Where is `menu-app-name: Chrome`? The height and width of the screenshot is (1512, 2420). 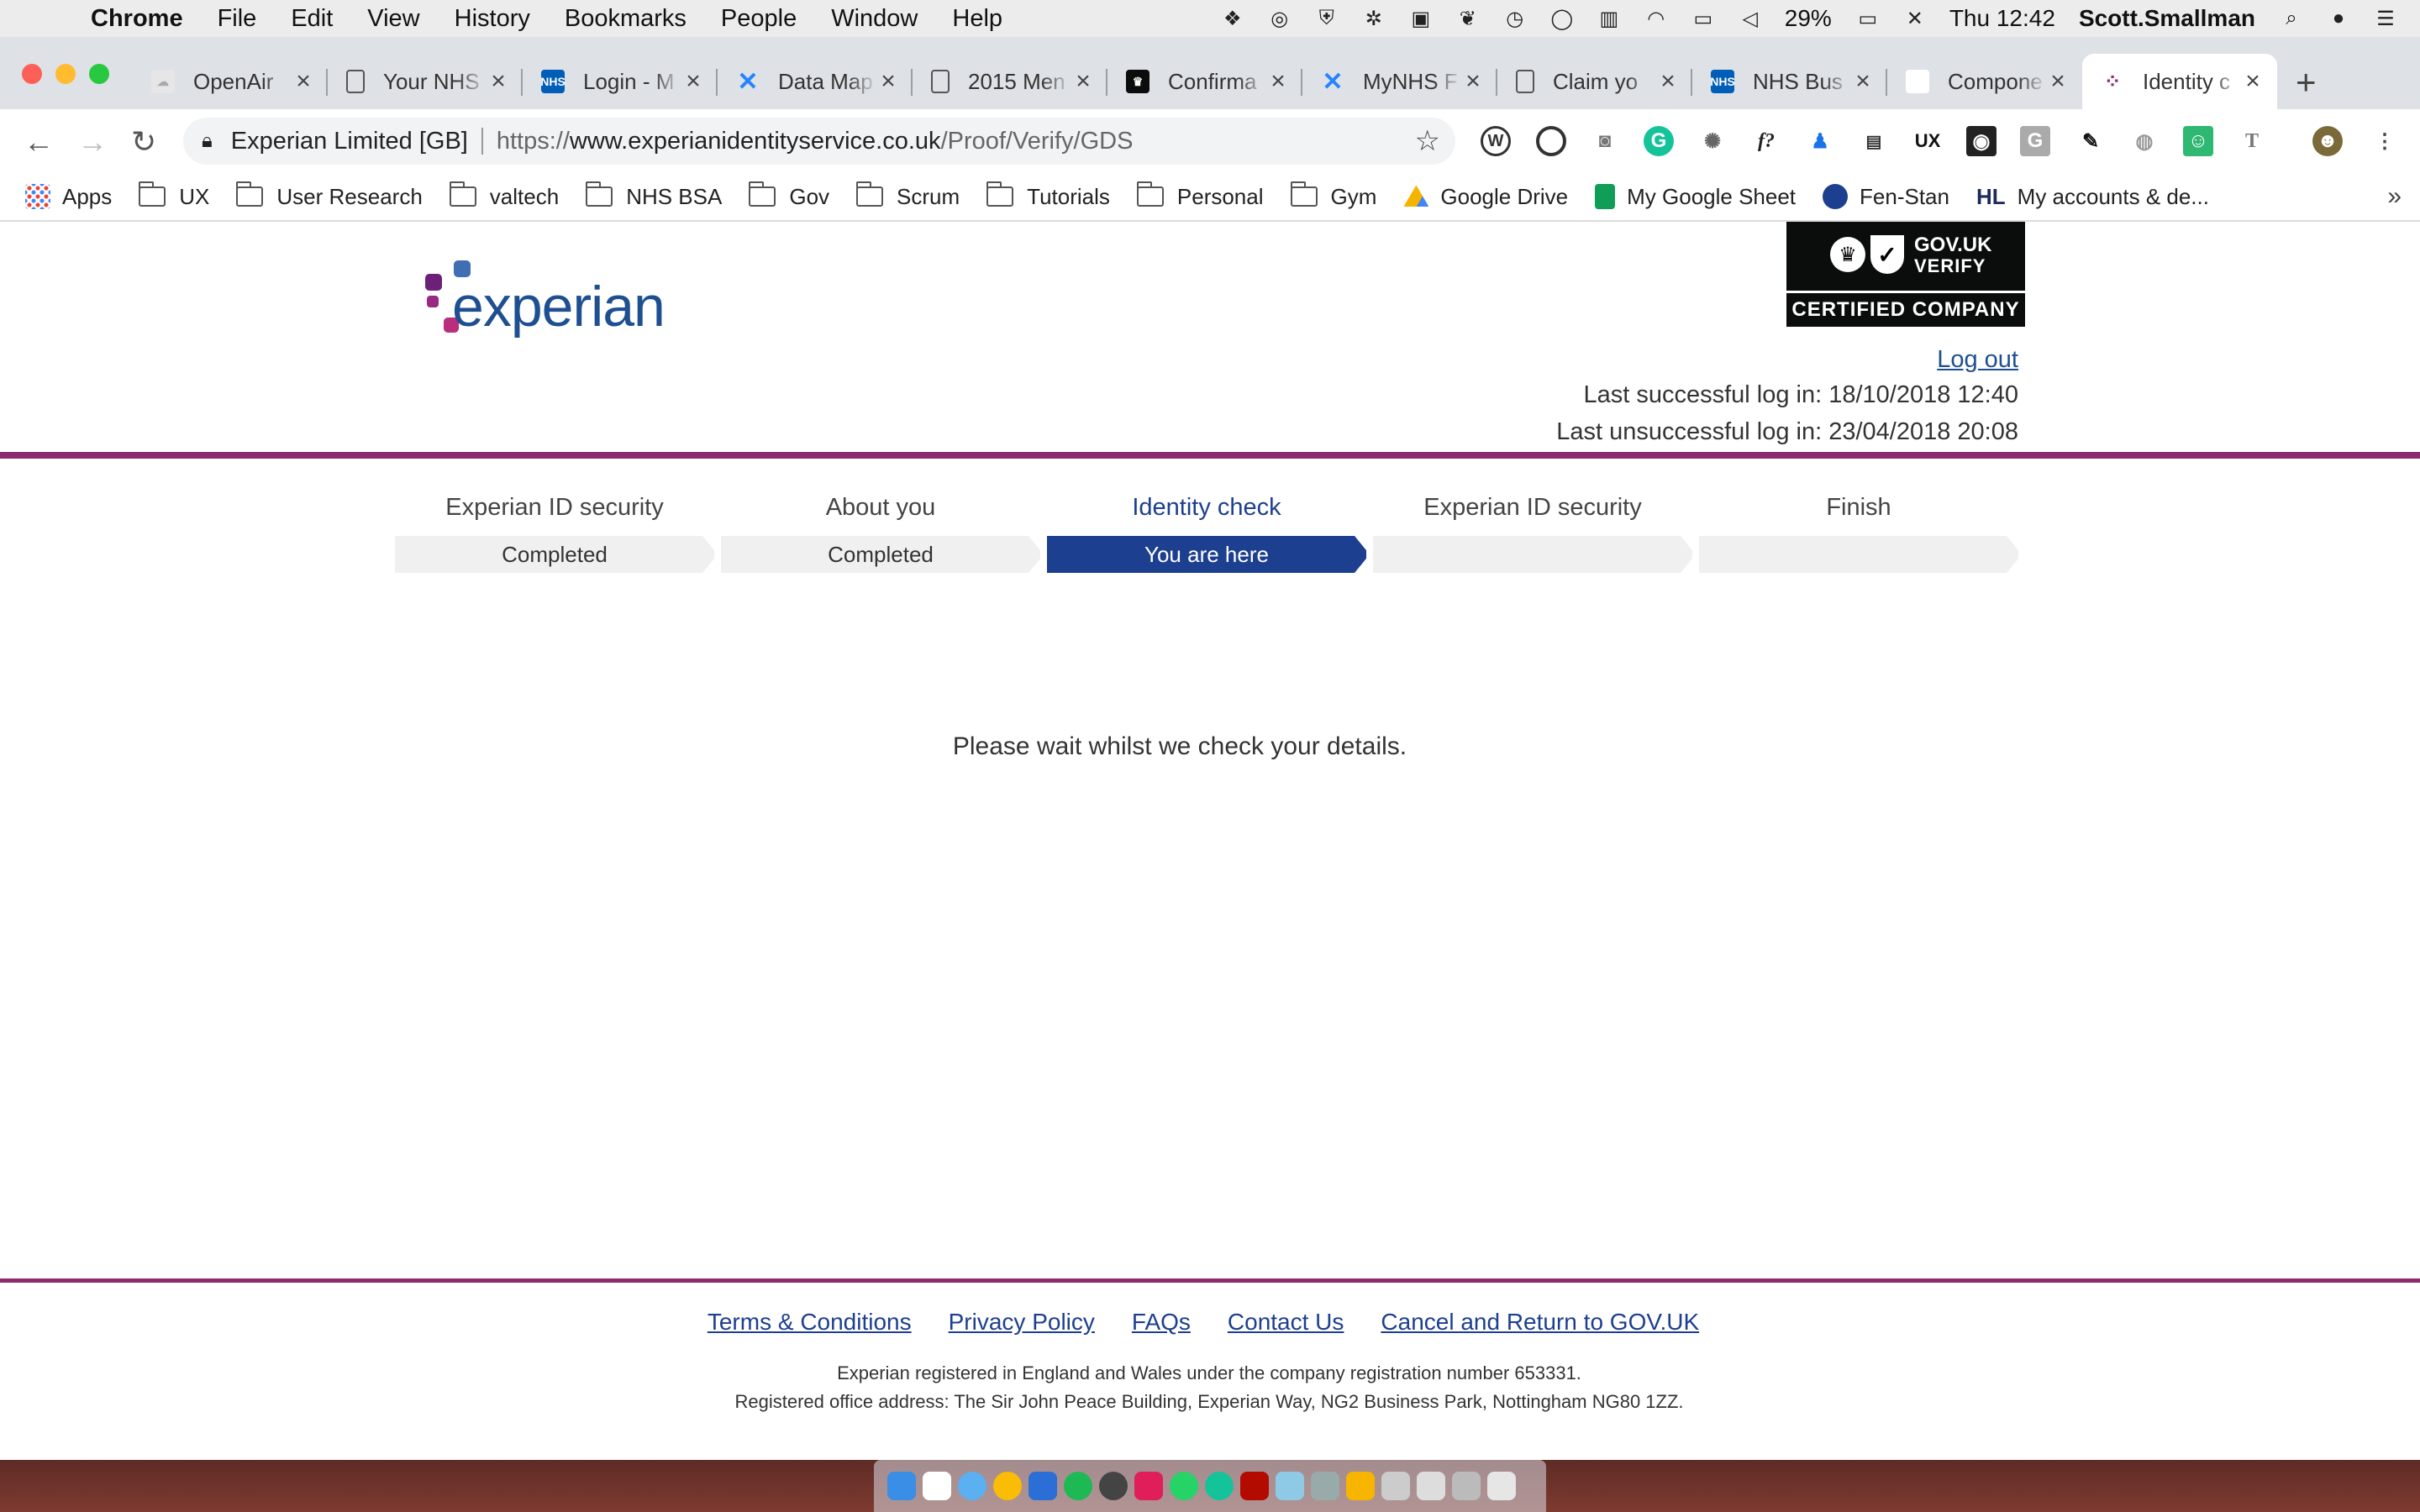 menu-app-name: Chrome is located at coordinates (137, 19).